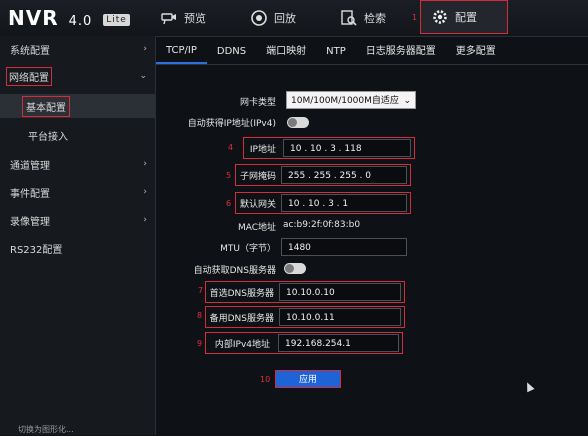 The width and height of the screenshot is (588, 436). I want to click on primary-dns-input: 10.10.0.10, so click(340, 292).